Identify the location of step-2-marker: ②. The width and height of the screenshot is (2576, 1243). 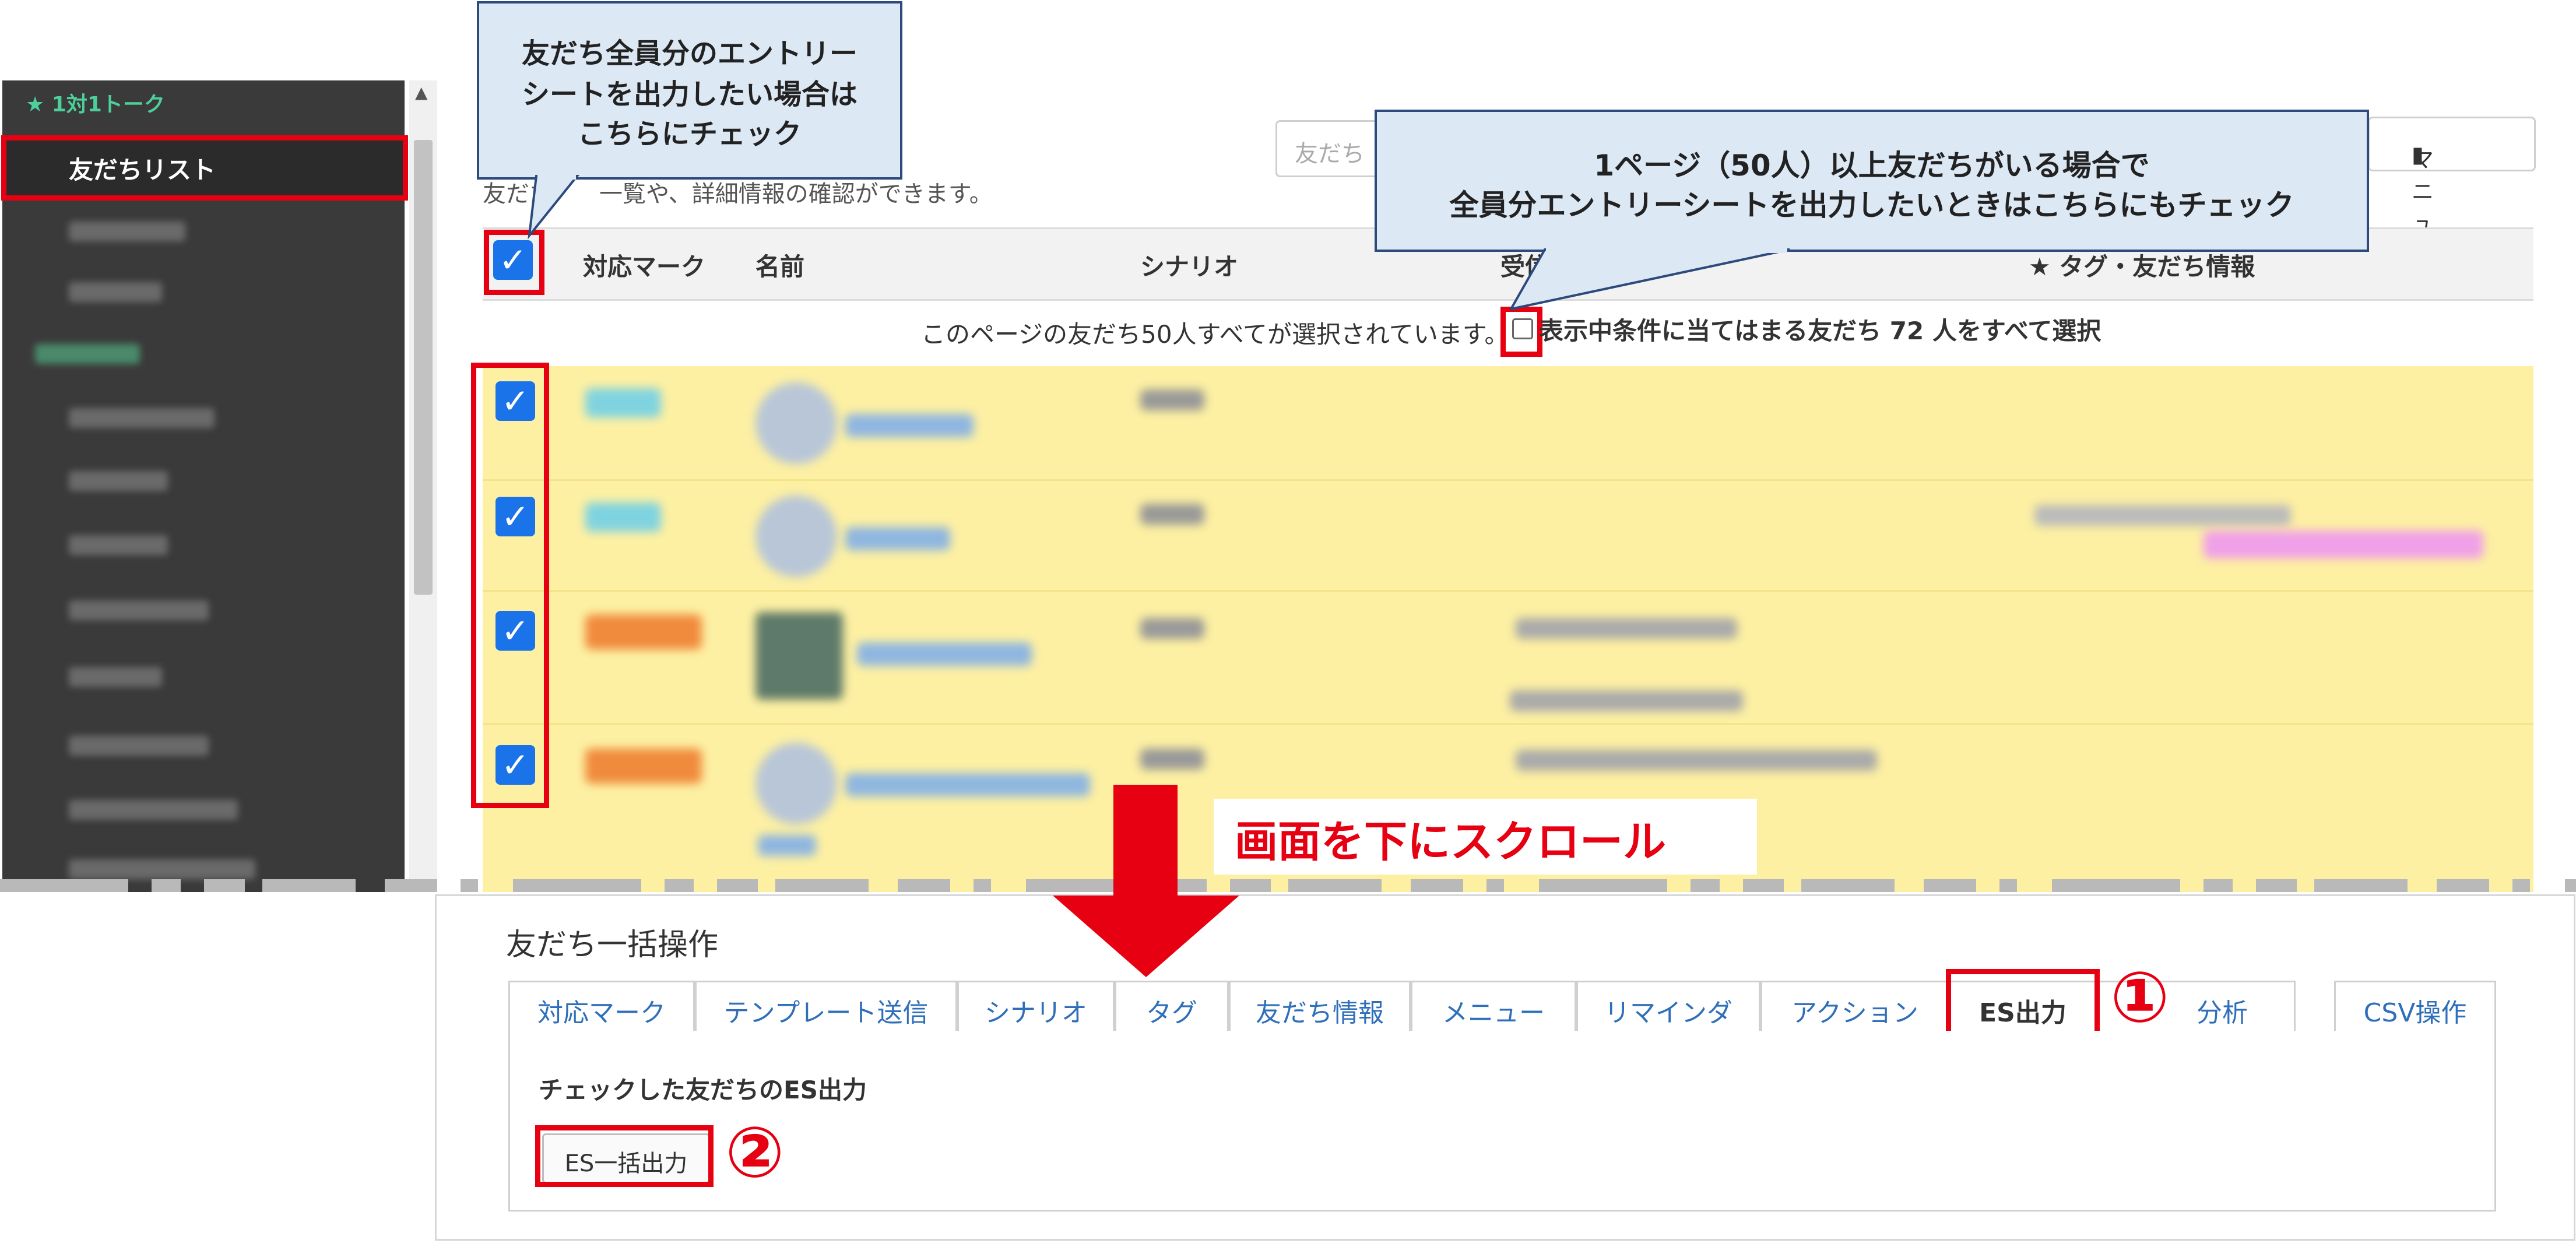
(755, 1152).